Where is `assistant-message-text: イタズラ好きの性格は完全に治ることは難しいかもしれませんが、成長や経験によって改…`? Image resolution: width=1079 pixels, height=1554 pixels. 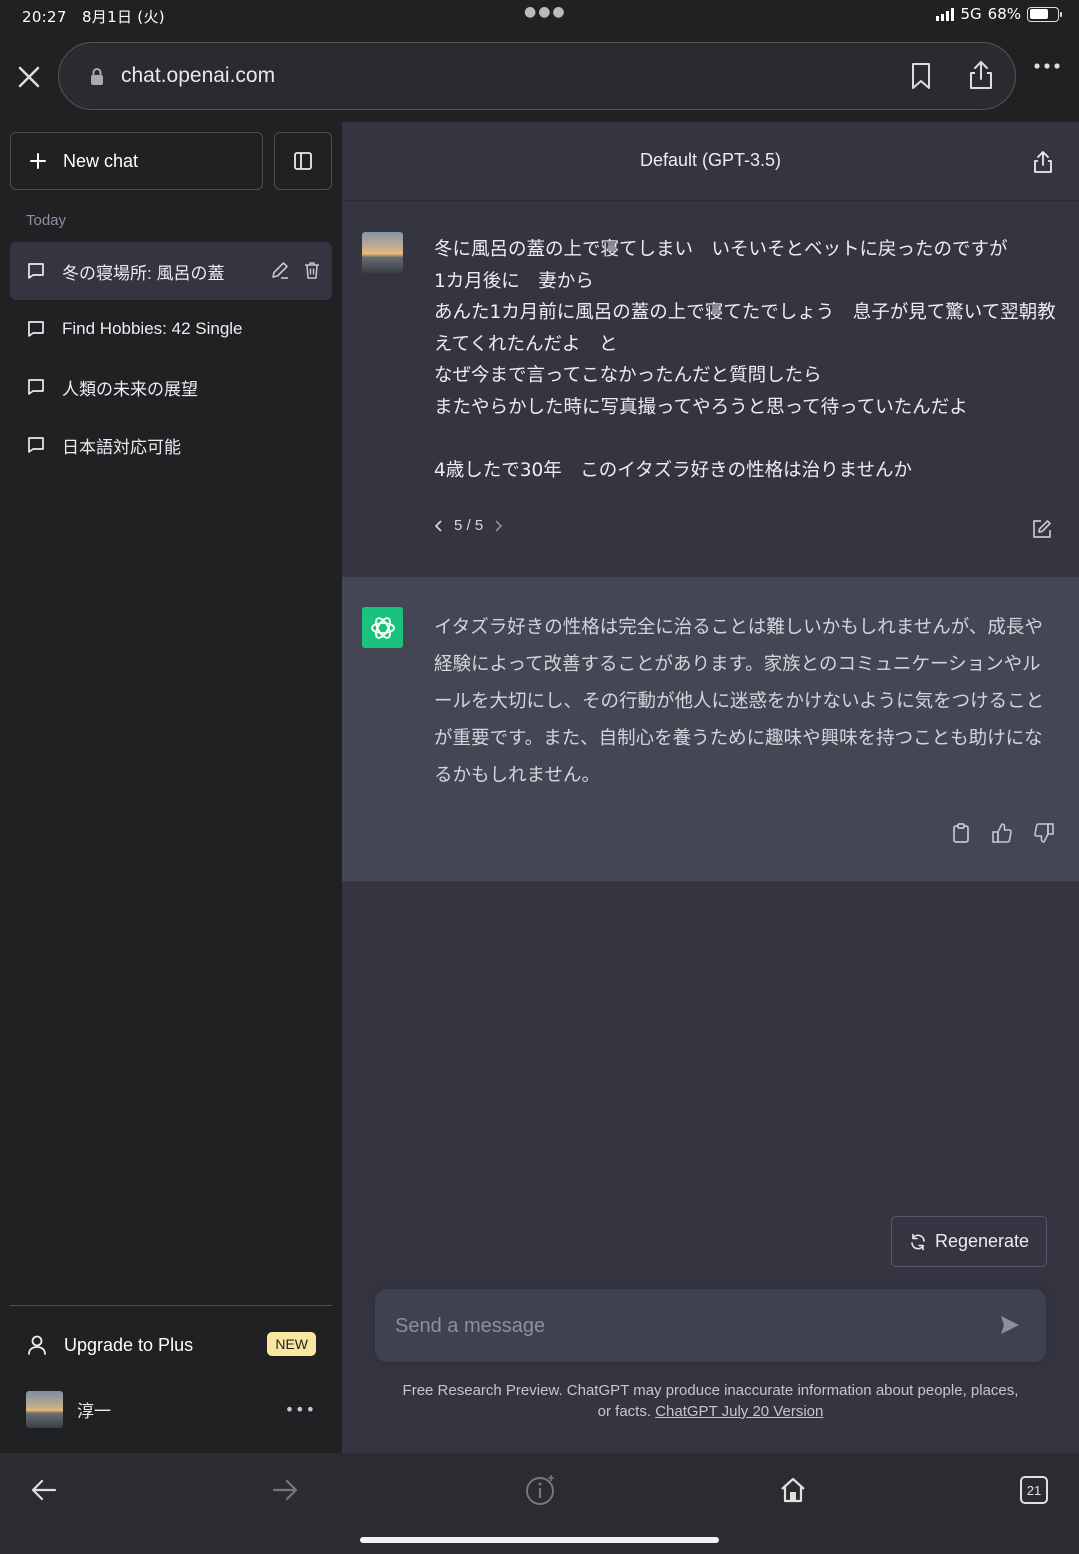 assistant-message-text: イタズラ好きの性格は完全に治ることは難しいかもしれませんが、成長や経験によって改… is located at coordinates (739, 701).